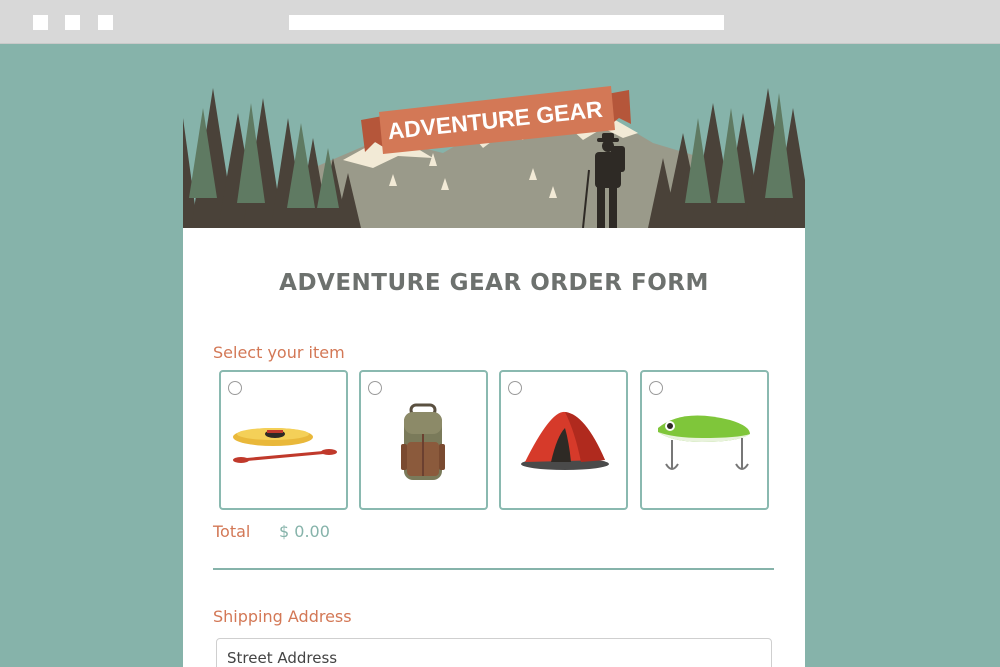 The width and height of the screenshot is (1000, 667). I want to click on item-card-backpack, so click(423, 440).